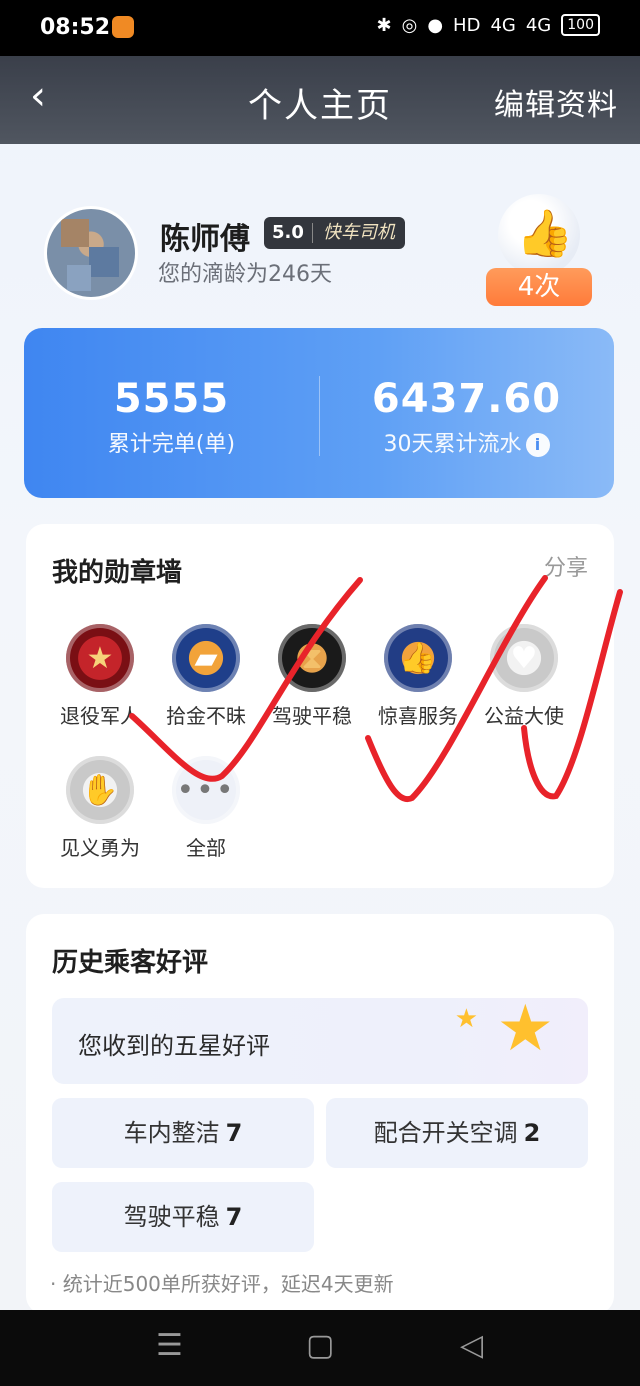 This screenshot has height=1386, width=640. Describe the element at coordinates (171, 1133) in the screenshot. I see `review-tag-label: 车内整洁` at that location.